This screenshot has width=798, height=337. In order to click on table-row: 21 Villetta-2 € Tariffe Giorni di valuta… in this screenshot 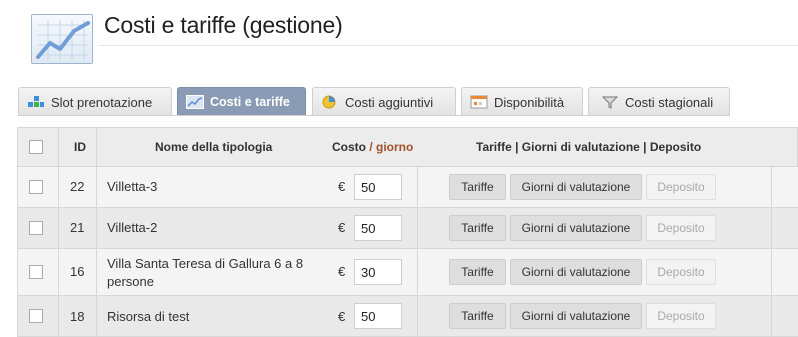, I will do `click(407, 228)`.